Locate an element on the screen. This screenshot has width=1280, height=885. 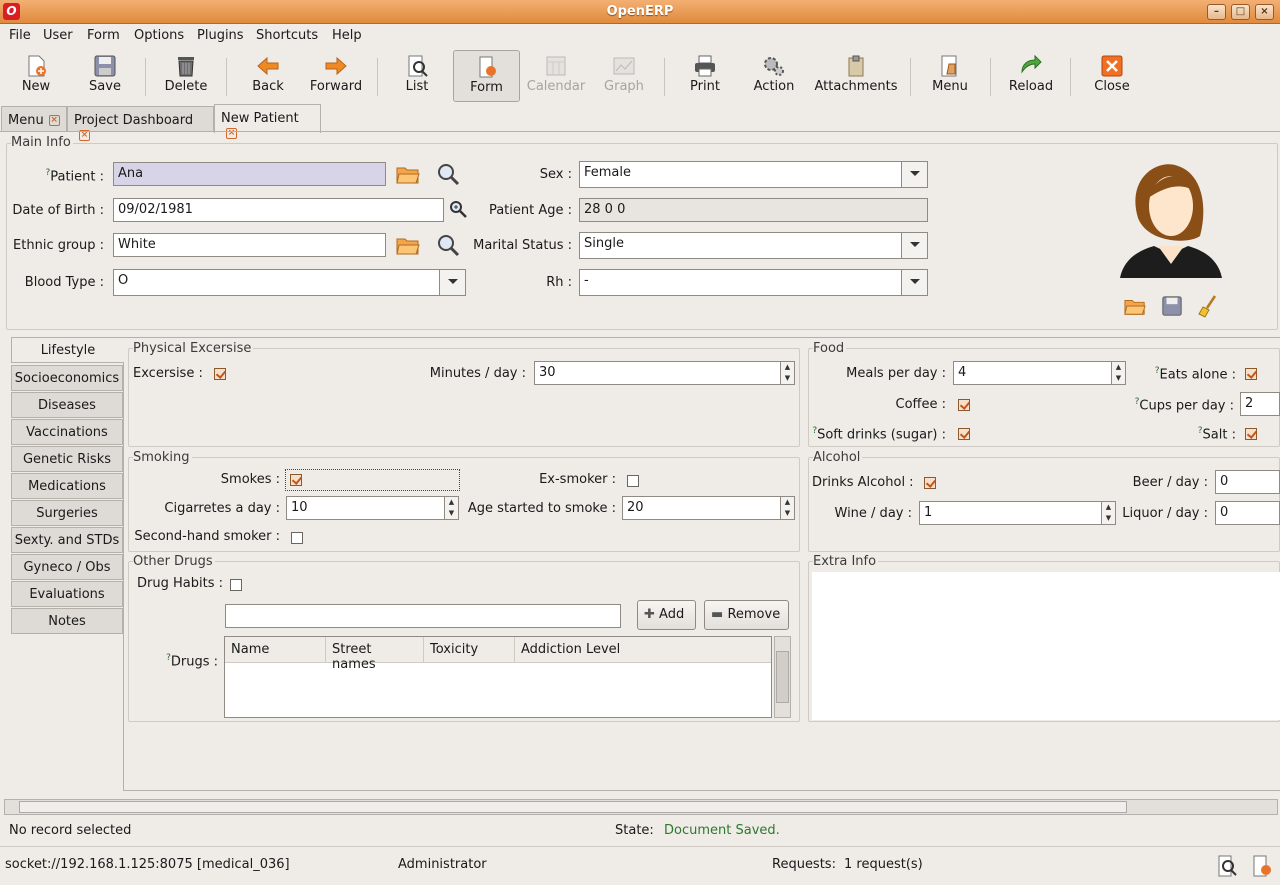
sex-select: Female is located at coordinates (753, 174).